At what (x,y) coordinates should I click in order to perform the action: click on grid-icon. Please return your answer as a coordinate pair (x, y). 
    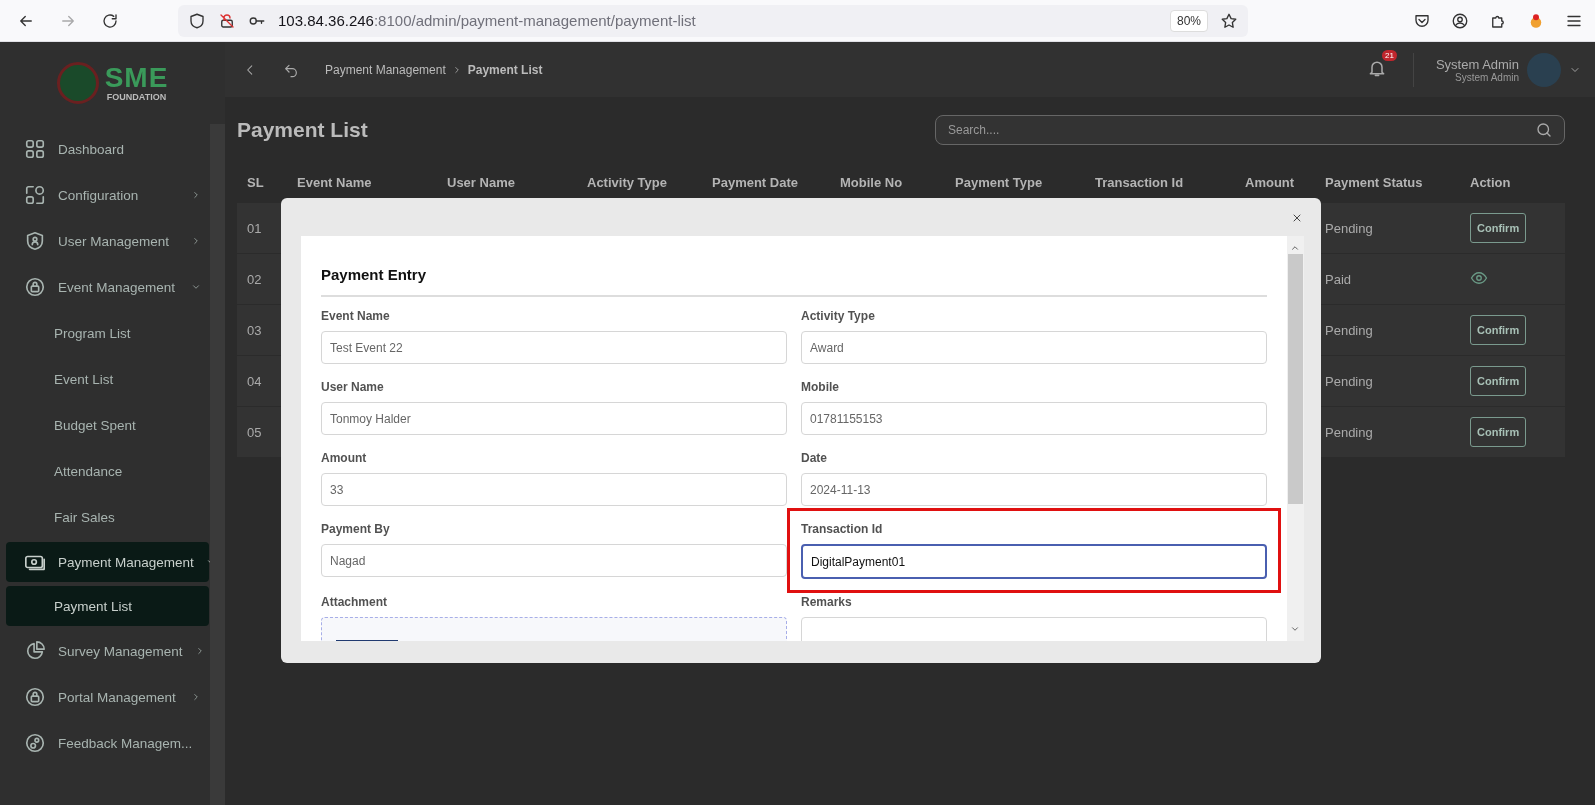
    Looking at the image, I should click on (35, 149).